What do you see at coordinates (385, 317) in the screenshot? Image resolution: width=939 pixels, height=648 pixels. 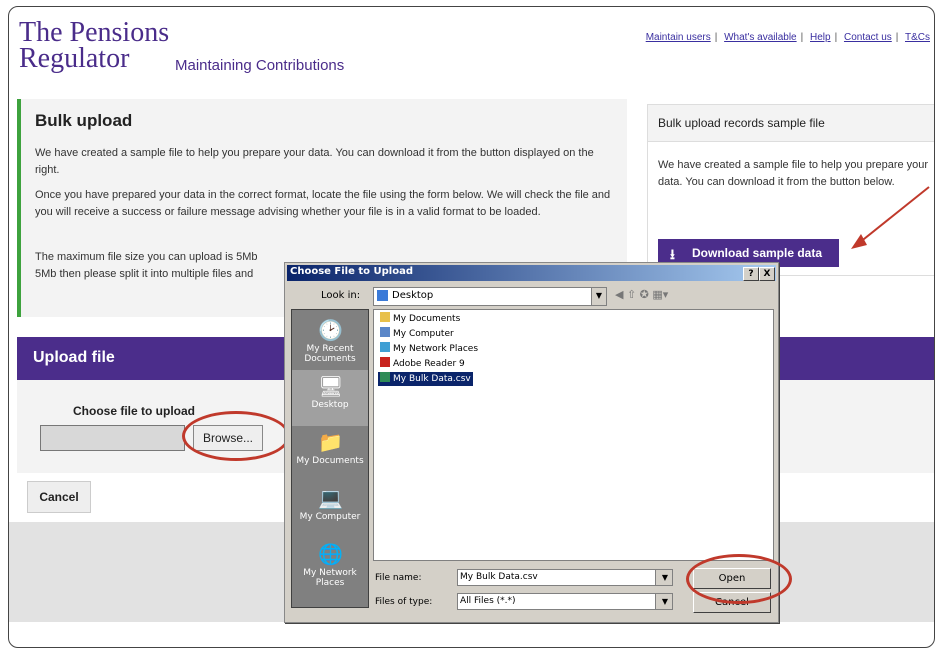 I see `folder-icon` at bounding box center [385, 317].